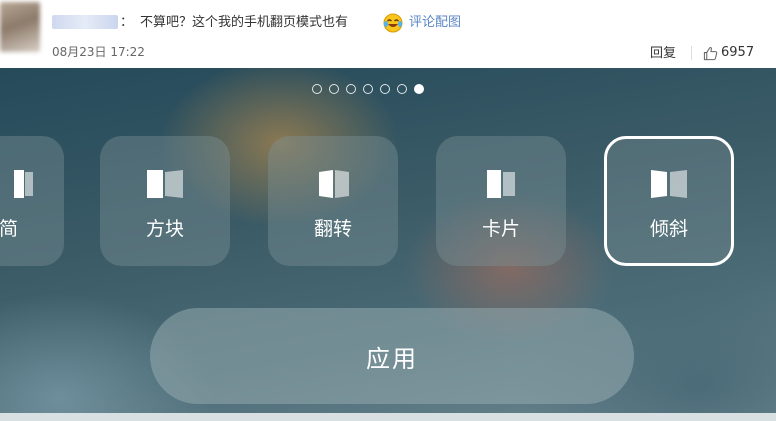  I want to click on apply-button-label: 应用, so click(392, 358).